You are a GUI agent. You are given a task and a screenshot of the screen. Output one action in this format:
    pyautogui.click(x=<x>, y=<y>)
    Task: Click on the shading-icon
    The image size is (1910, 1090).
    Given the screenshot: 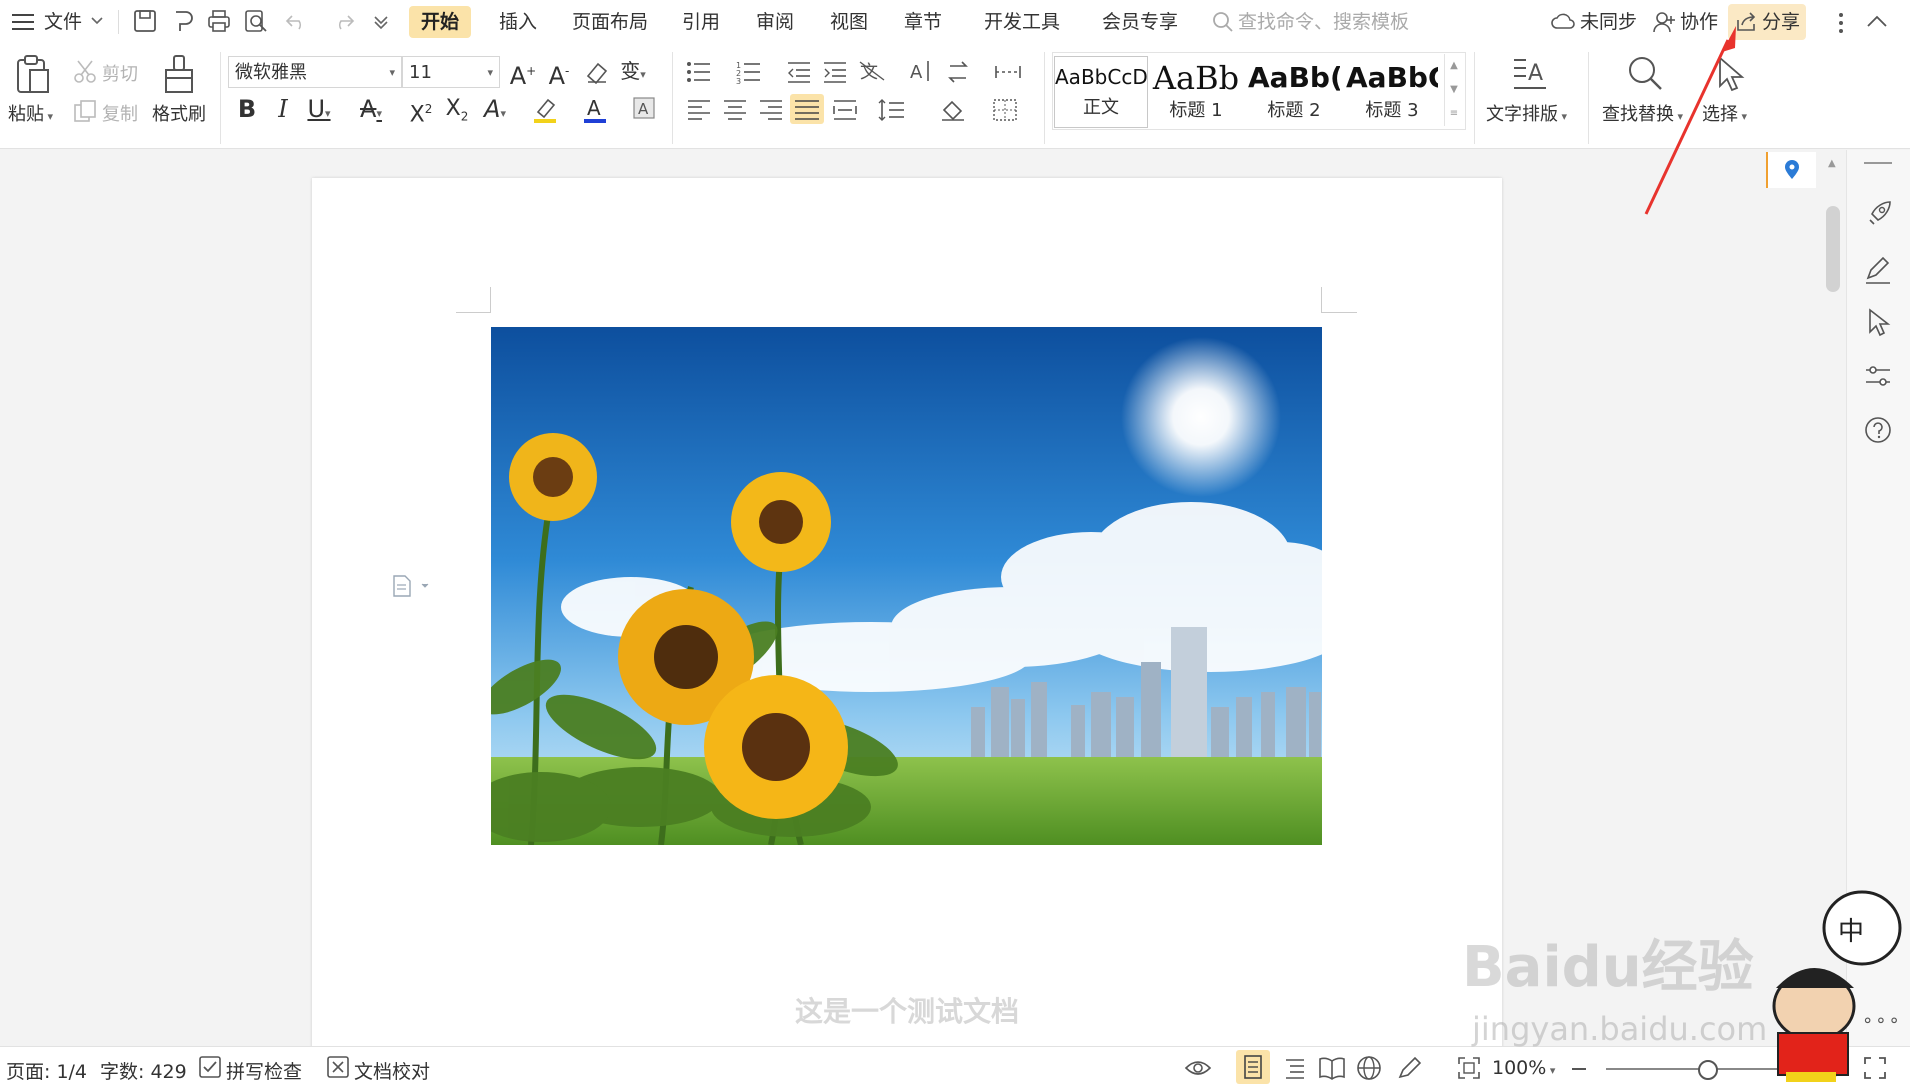 What is the action you would take?
    pyautogui.click(x=954, y=110)
    